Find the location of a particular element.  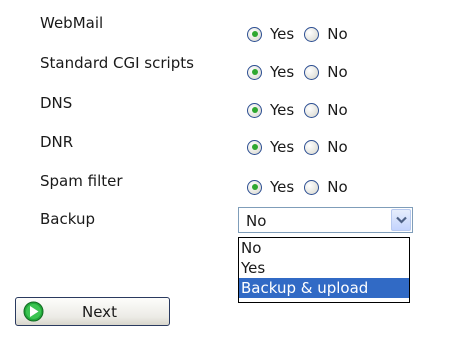

cgi-scripts-radio-group: Yes No is located at coordinates (302, 72).